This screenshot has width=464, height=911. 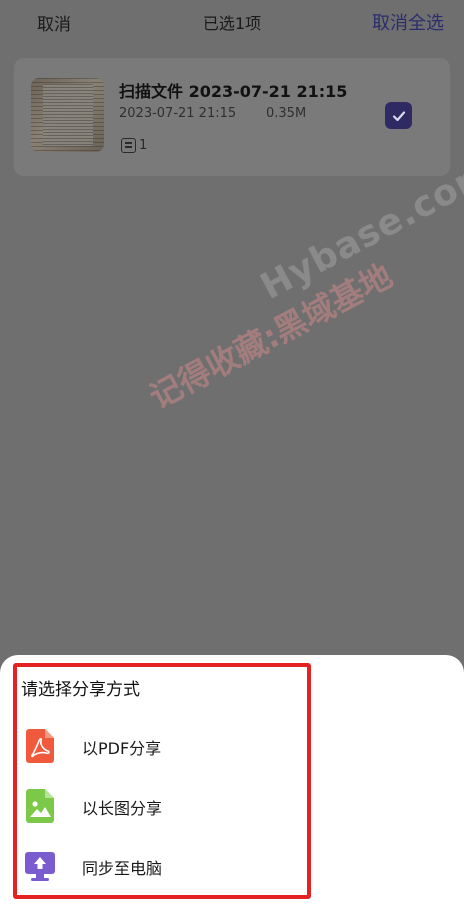 I want to click on share-as-pdf-label: 以PDF分享, so click(x=122, y=748).